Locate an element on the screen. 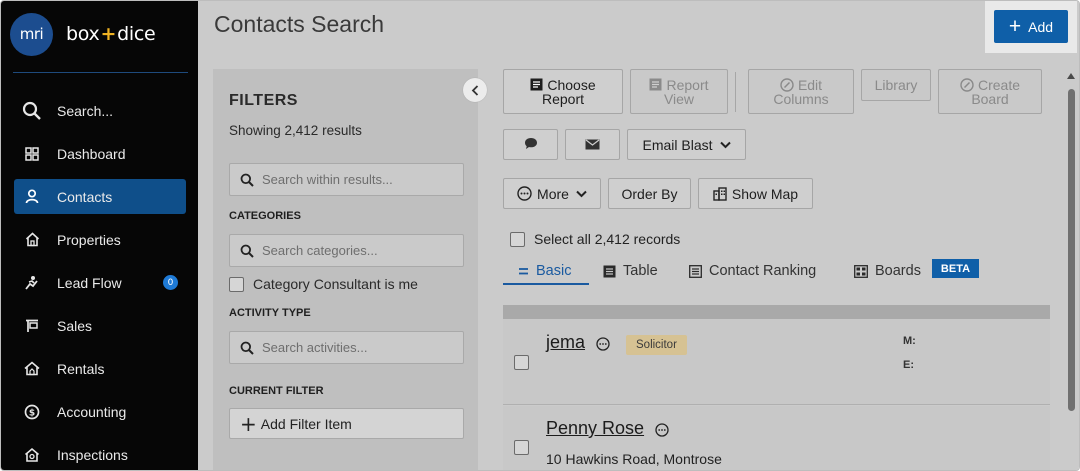 Image resolution: width=1080 pixels, height=471 pixels. collapse-filters-button is located at coordinates (475, 90).